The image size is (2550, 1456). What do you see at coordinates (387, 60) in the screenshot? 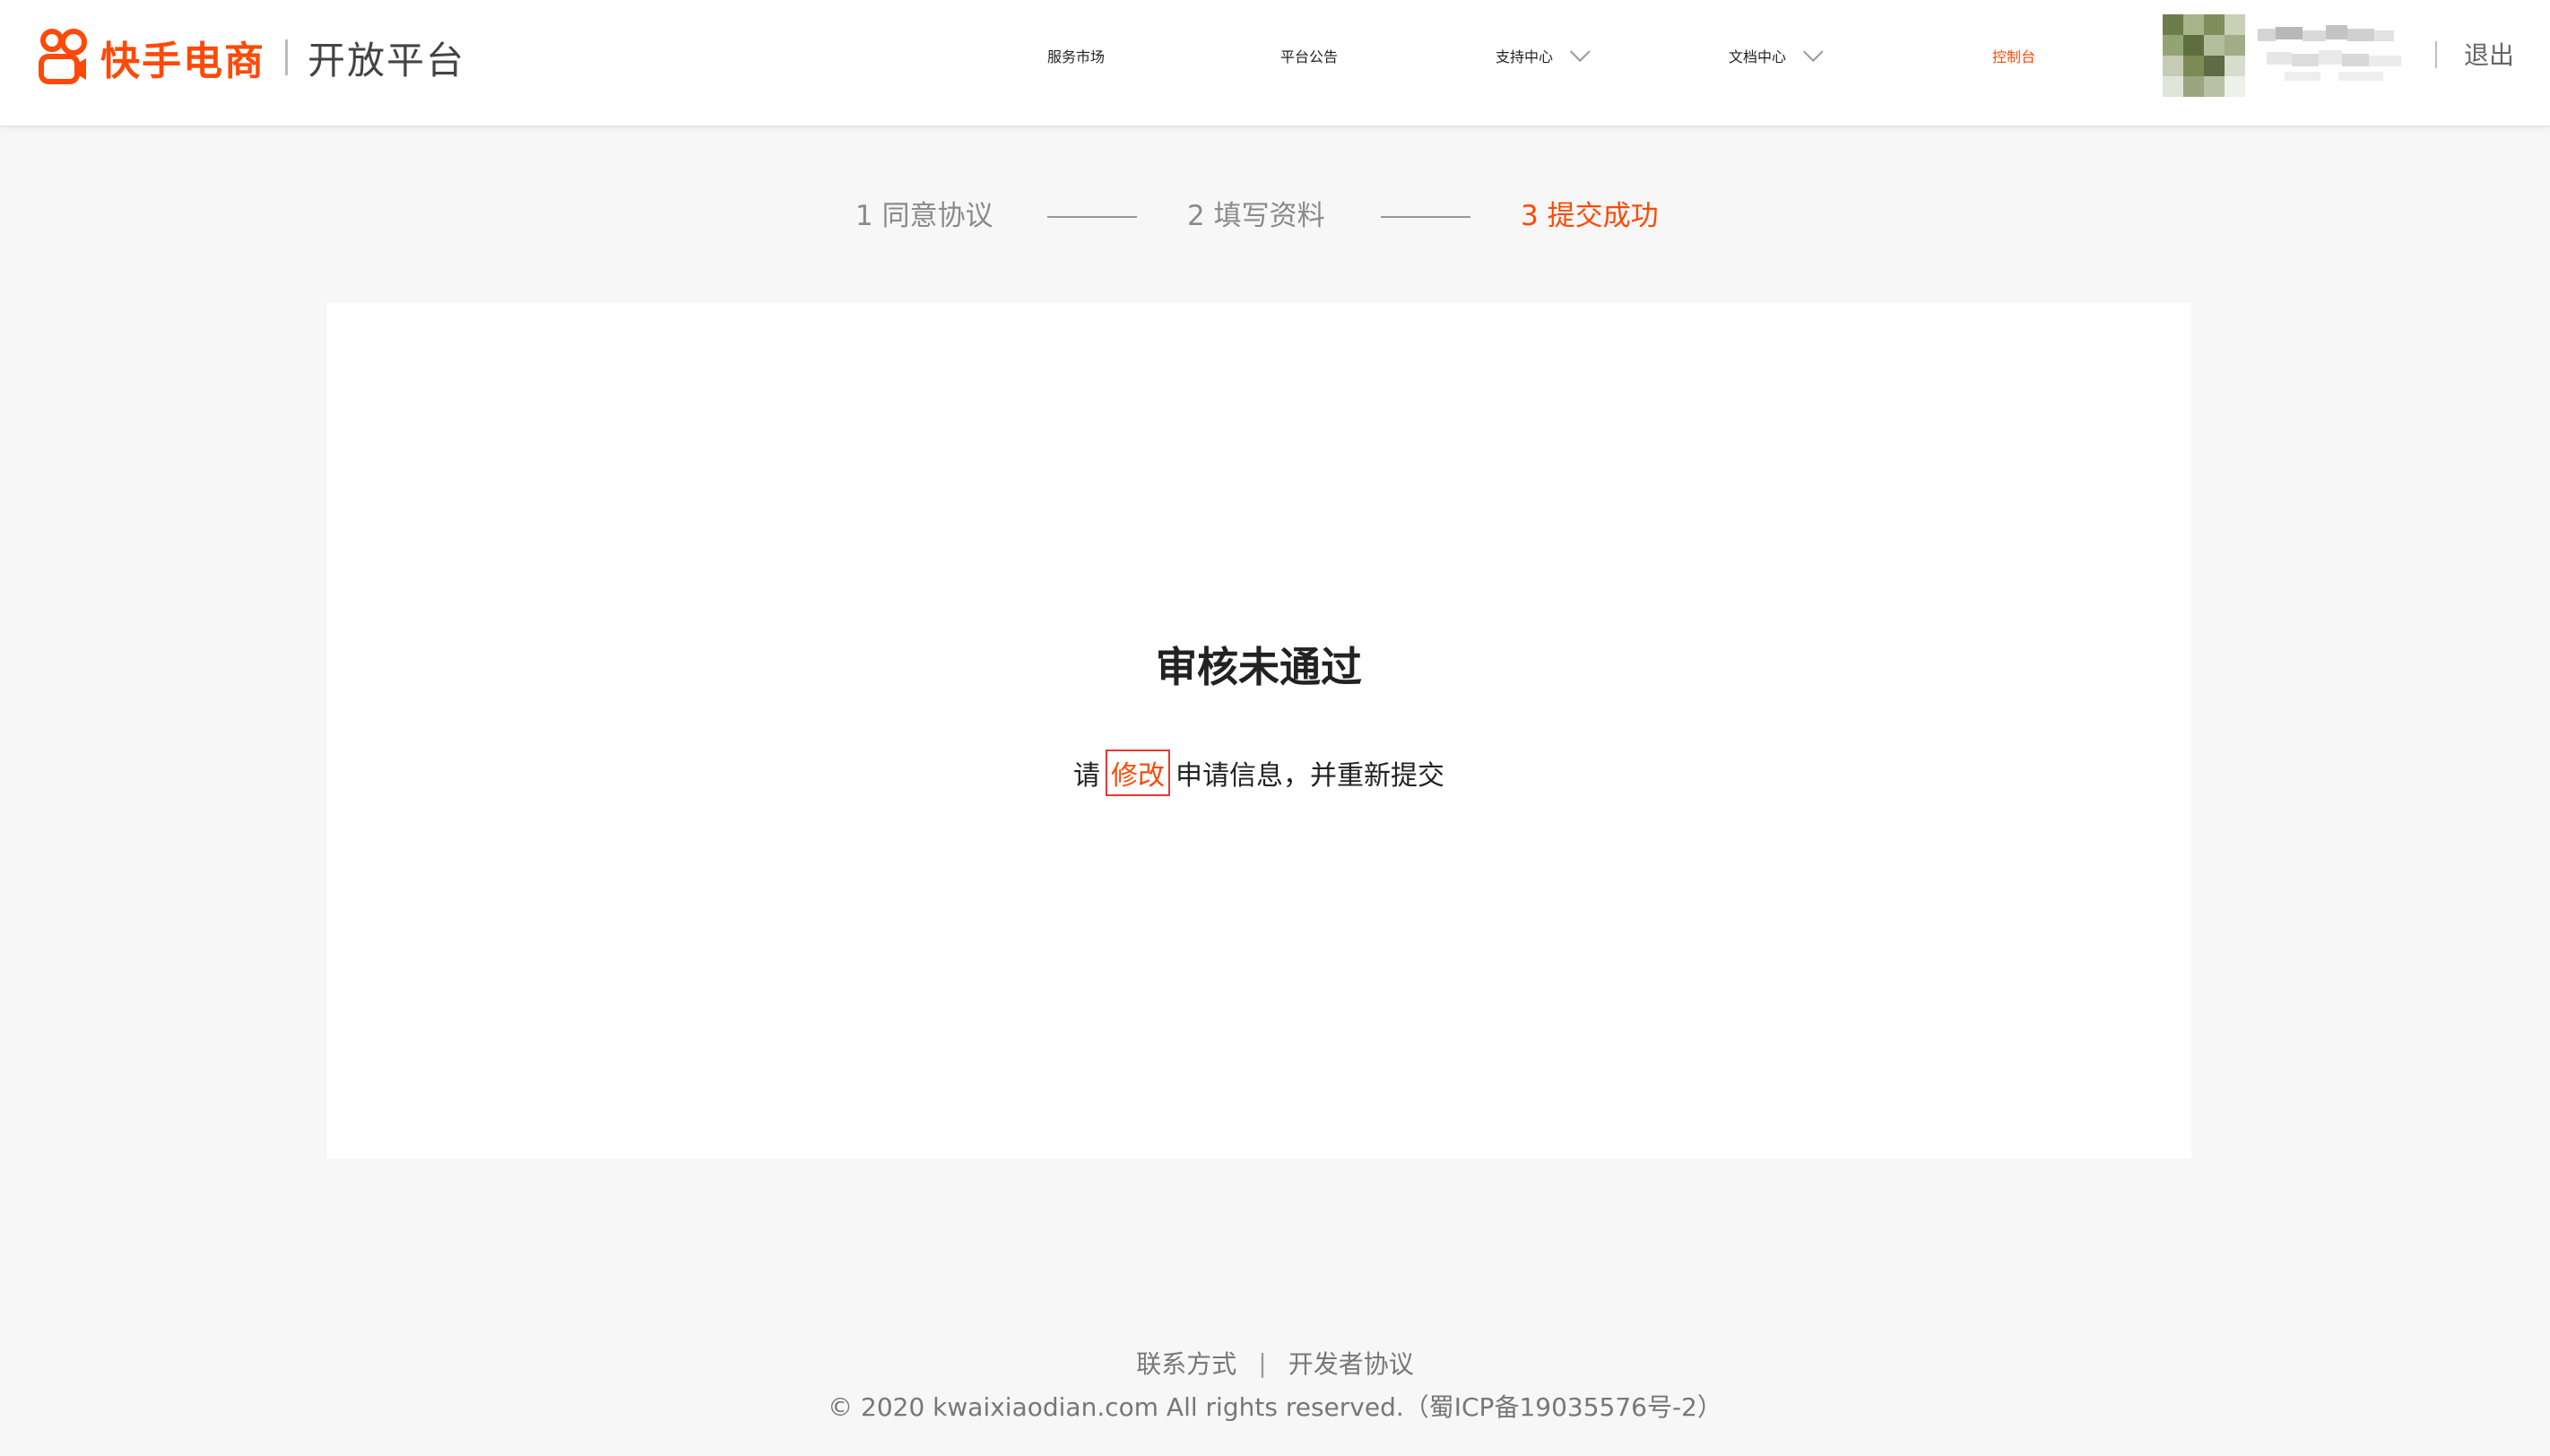
I see `platform-subtitle: 开放平台` at bounding box center [387, 60].